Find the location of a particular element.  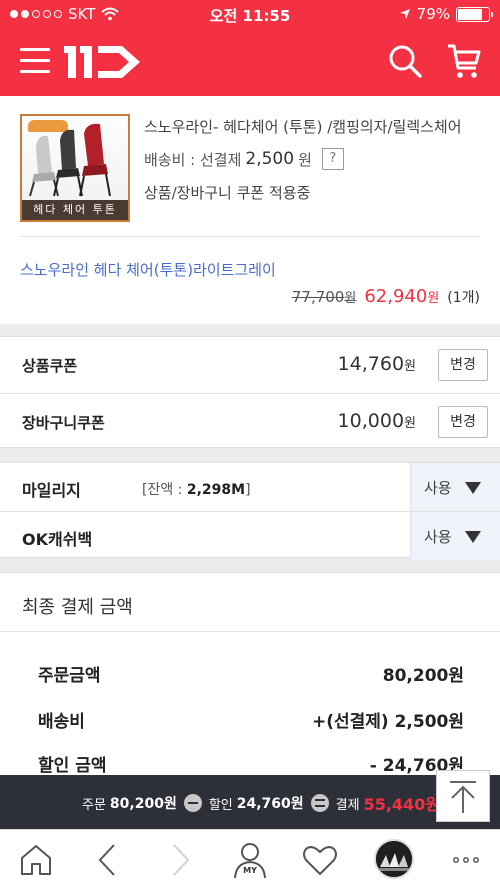

coupon-amount: 14,760원 is located at coordinates (376, 364).